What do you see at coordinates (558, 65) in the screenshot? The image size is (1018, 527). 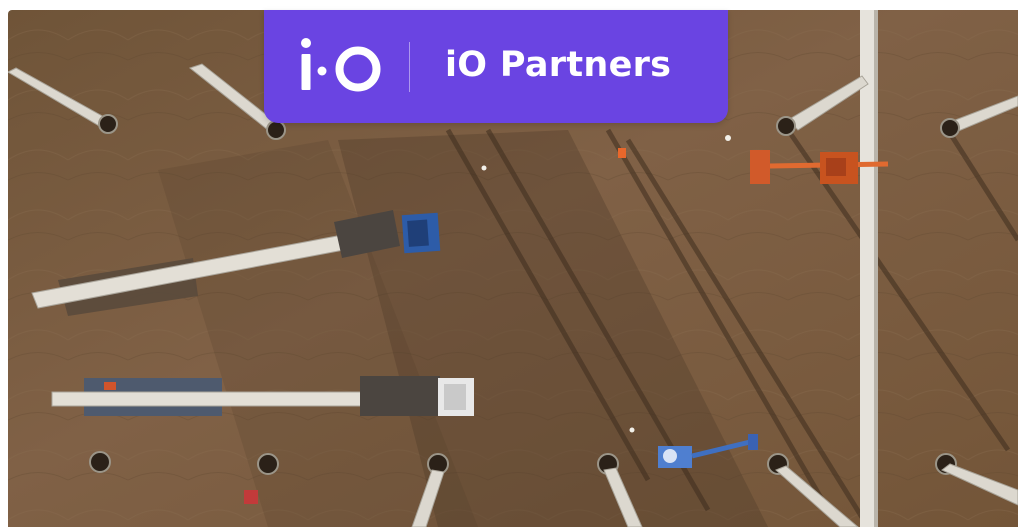 I see `brand-name: iO Partners` at bounding box center [558, 65].